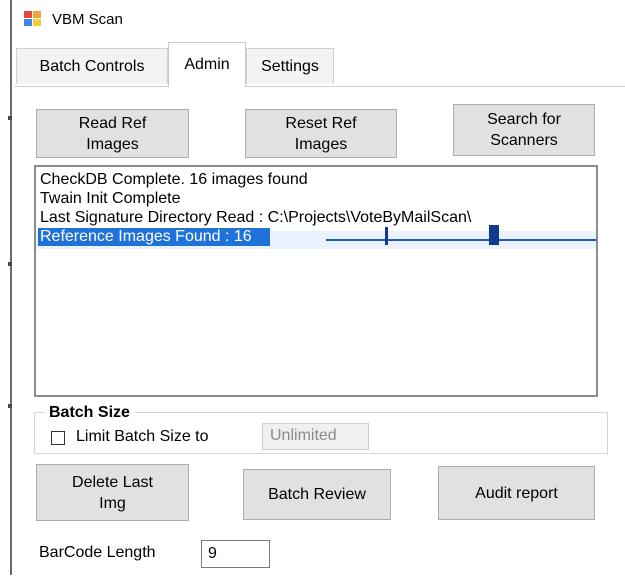  I want to click on reset-ref-images-button: Reset Ref Images, so click(321, 133).